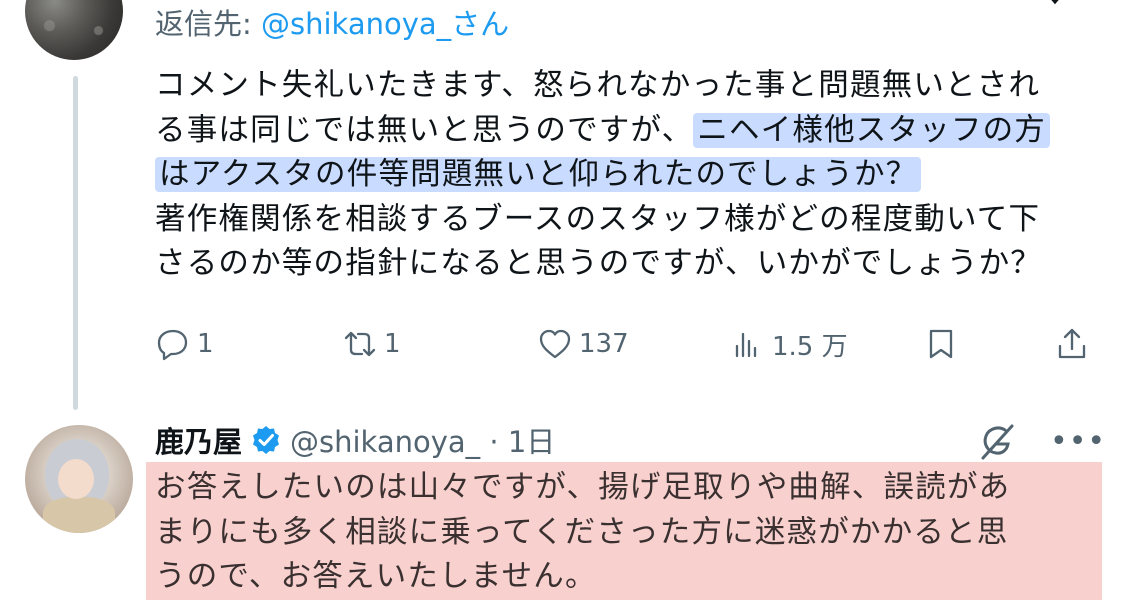 This screenshot has width=1125, height=610. Describe the element at coordinates (79, 479) in the screenshot. I see `author-avatar` at that location.